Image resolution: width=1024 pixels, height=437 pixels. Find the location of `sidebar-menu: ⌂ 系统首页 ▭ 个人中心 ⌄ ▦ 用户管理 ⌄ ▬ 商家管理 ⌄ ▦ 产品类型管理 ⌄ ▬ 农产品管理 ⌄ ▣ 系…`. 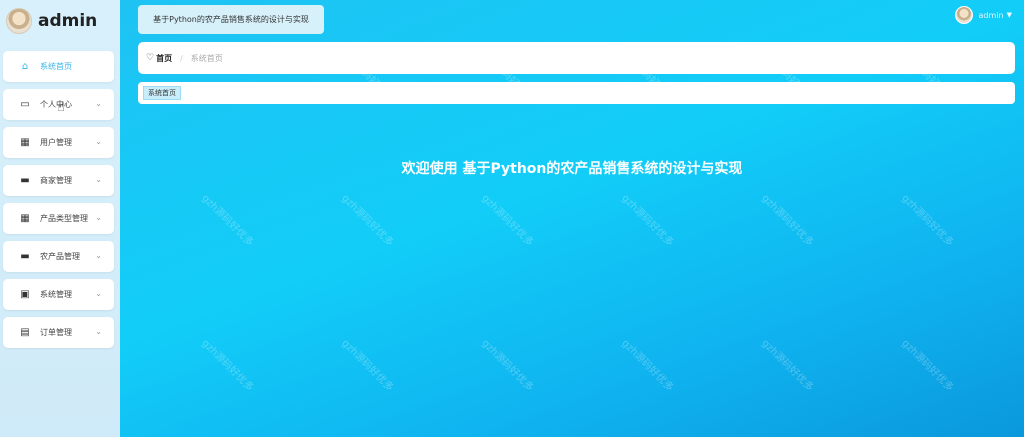

sidebar-menu: ⌂ 系统首页 ▭ 个人中心 ⌄ ▦ 用户管理 ⌄ ▬ 商家管理 ⌄ ▦ 产品类型管理 ⌄ ▬ 农产品管理 ⌄ ▣ 系… is located at coordinates (58, 203).